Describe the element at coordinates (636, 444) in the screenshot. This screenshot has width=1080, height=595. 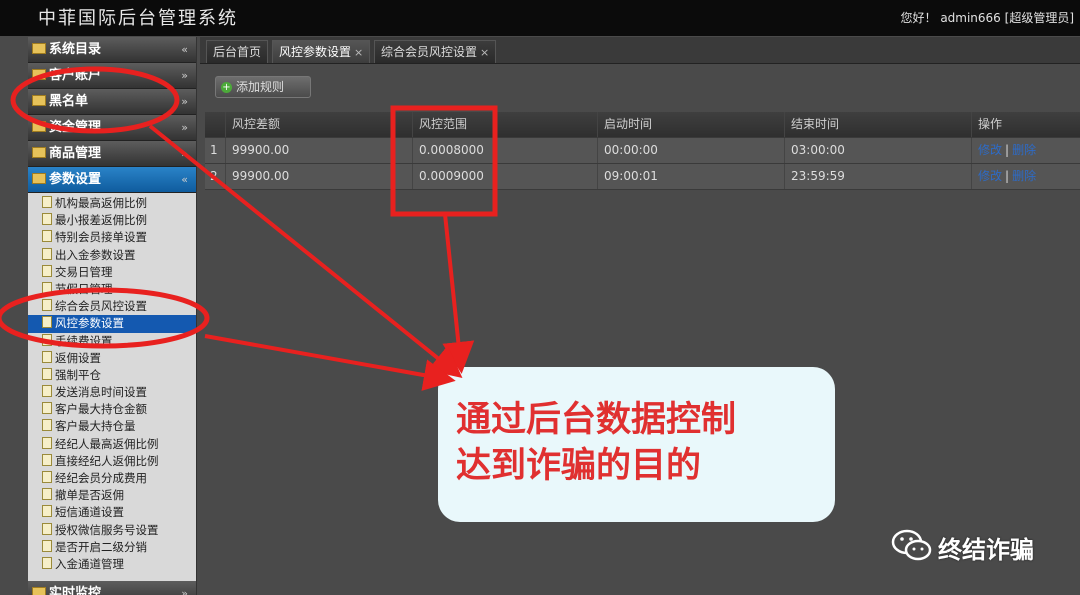
I see `callout-box: 通过后台数据控制 达到诈骗的目的` at that location.